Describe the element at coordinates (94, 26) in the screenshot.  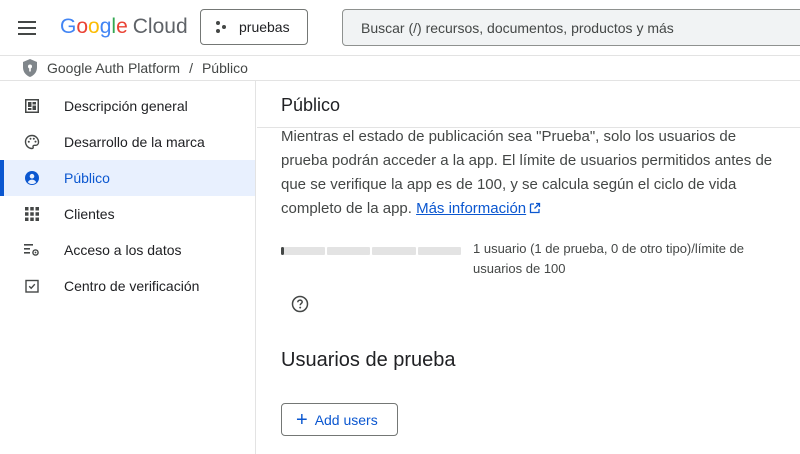
I see `google-wordmark: Google` at that location.